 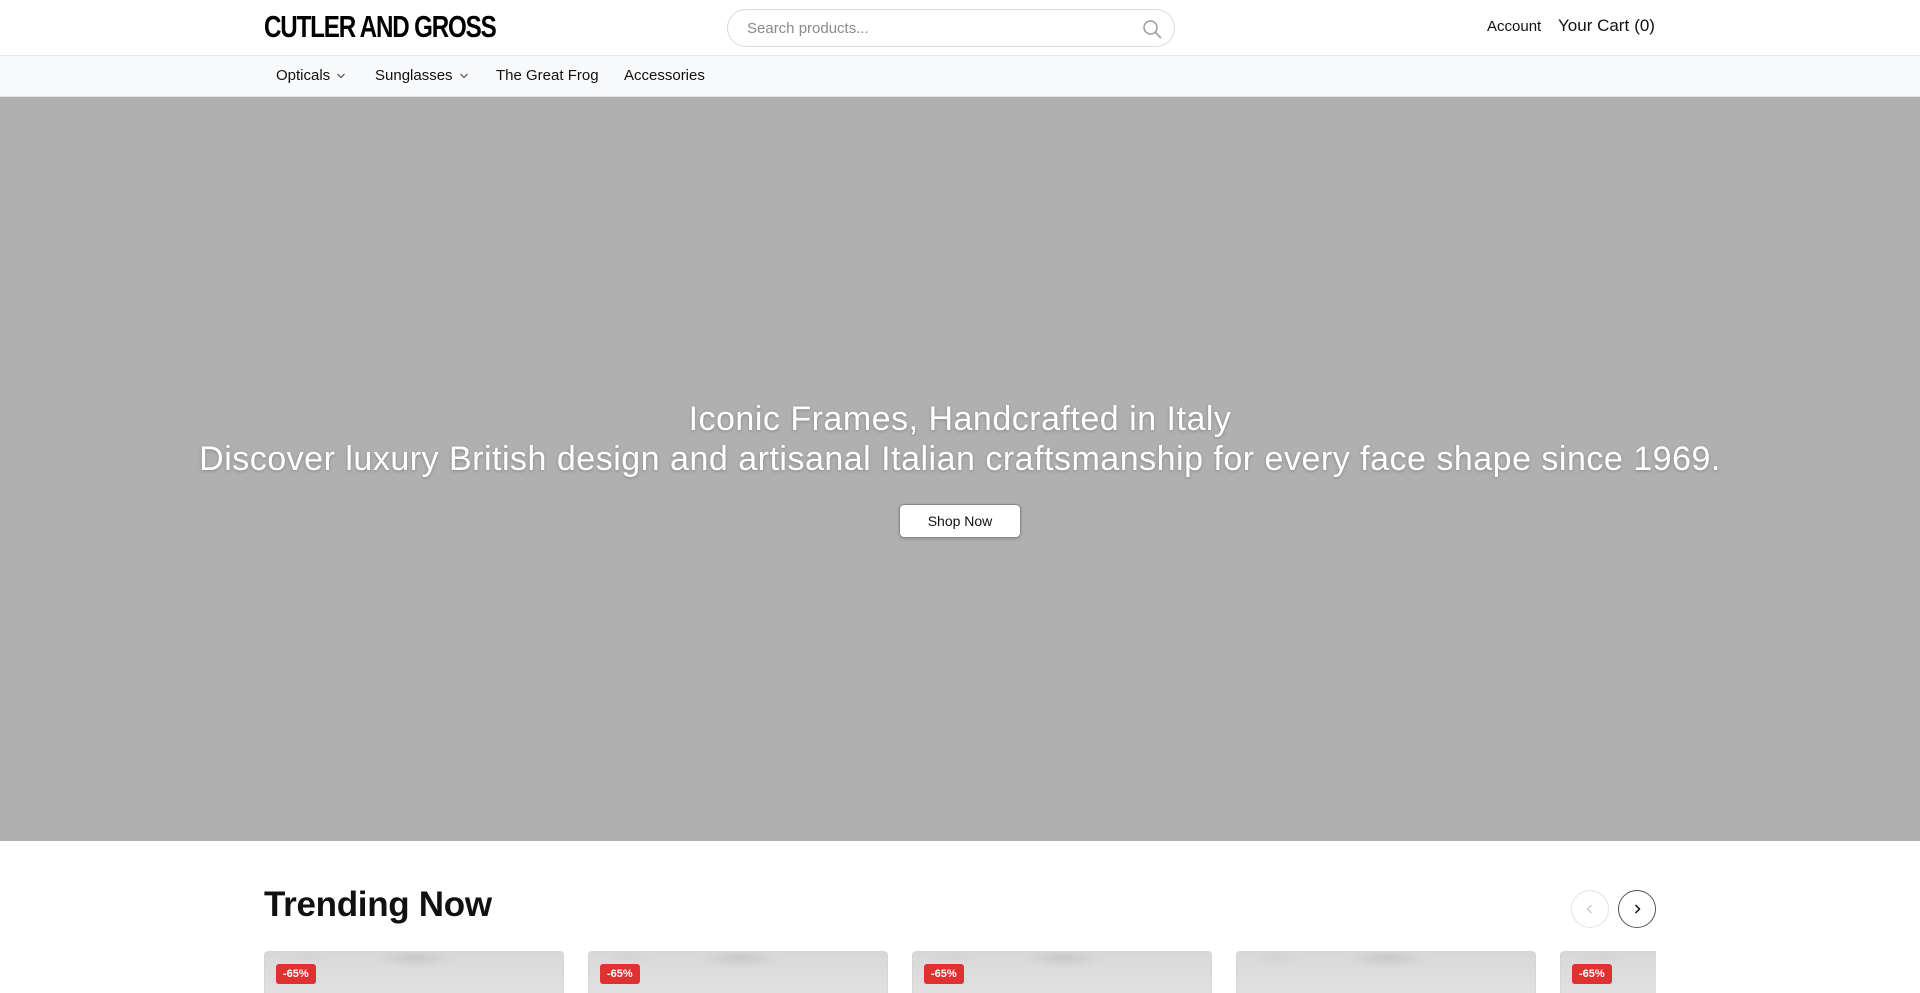 I want to click on brand-logo: CUTLER AND GROSS, so click(x=380, y=26).